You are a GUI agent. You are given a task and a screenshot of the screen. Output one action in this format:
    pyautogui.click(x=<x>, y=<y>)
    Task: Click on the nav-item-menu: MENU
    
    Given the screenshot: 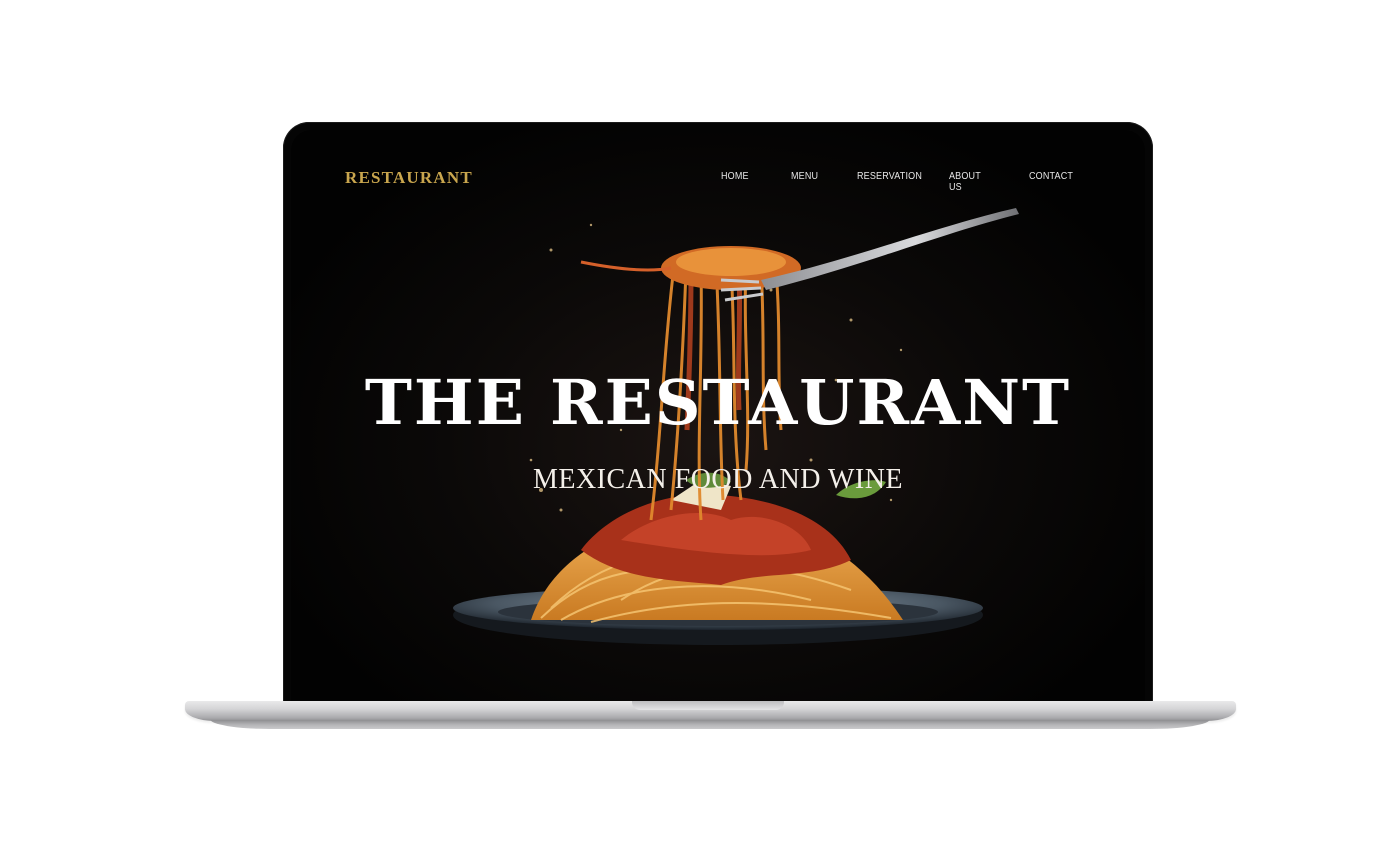 What is the action you would take?
    pyautogui.click(x=804, y=176)
    